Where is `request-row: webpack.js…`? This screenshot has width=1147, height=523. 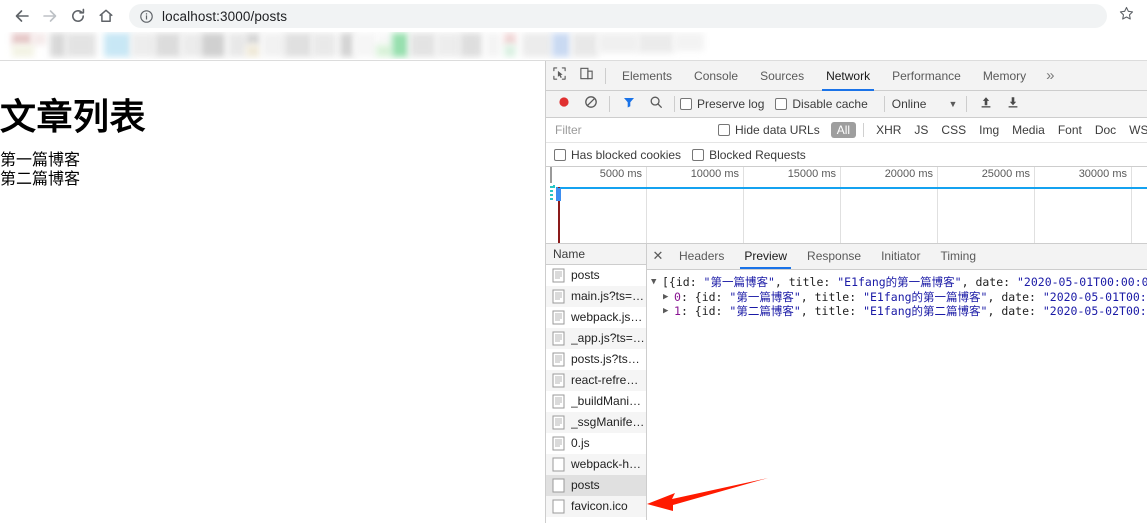
request-row: webpack.js… is located at coordinates (596, 317).